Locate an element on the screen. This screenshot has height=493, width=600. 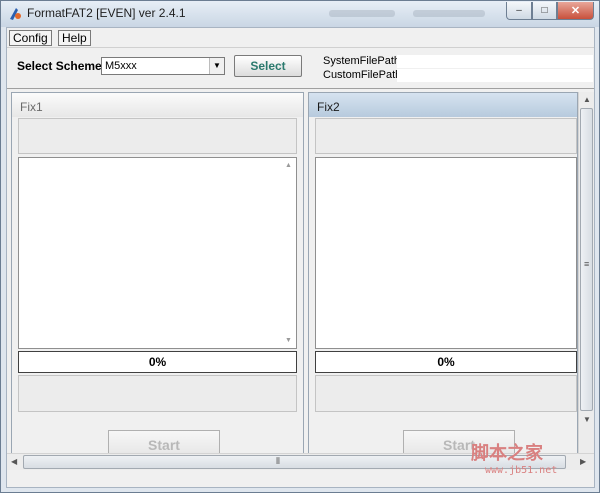
grip-icon: ≡ is located at coordinates (587, 264).